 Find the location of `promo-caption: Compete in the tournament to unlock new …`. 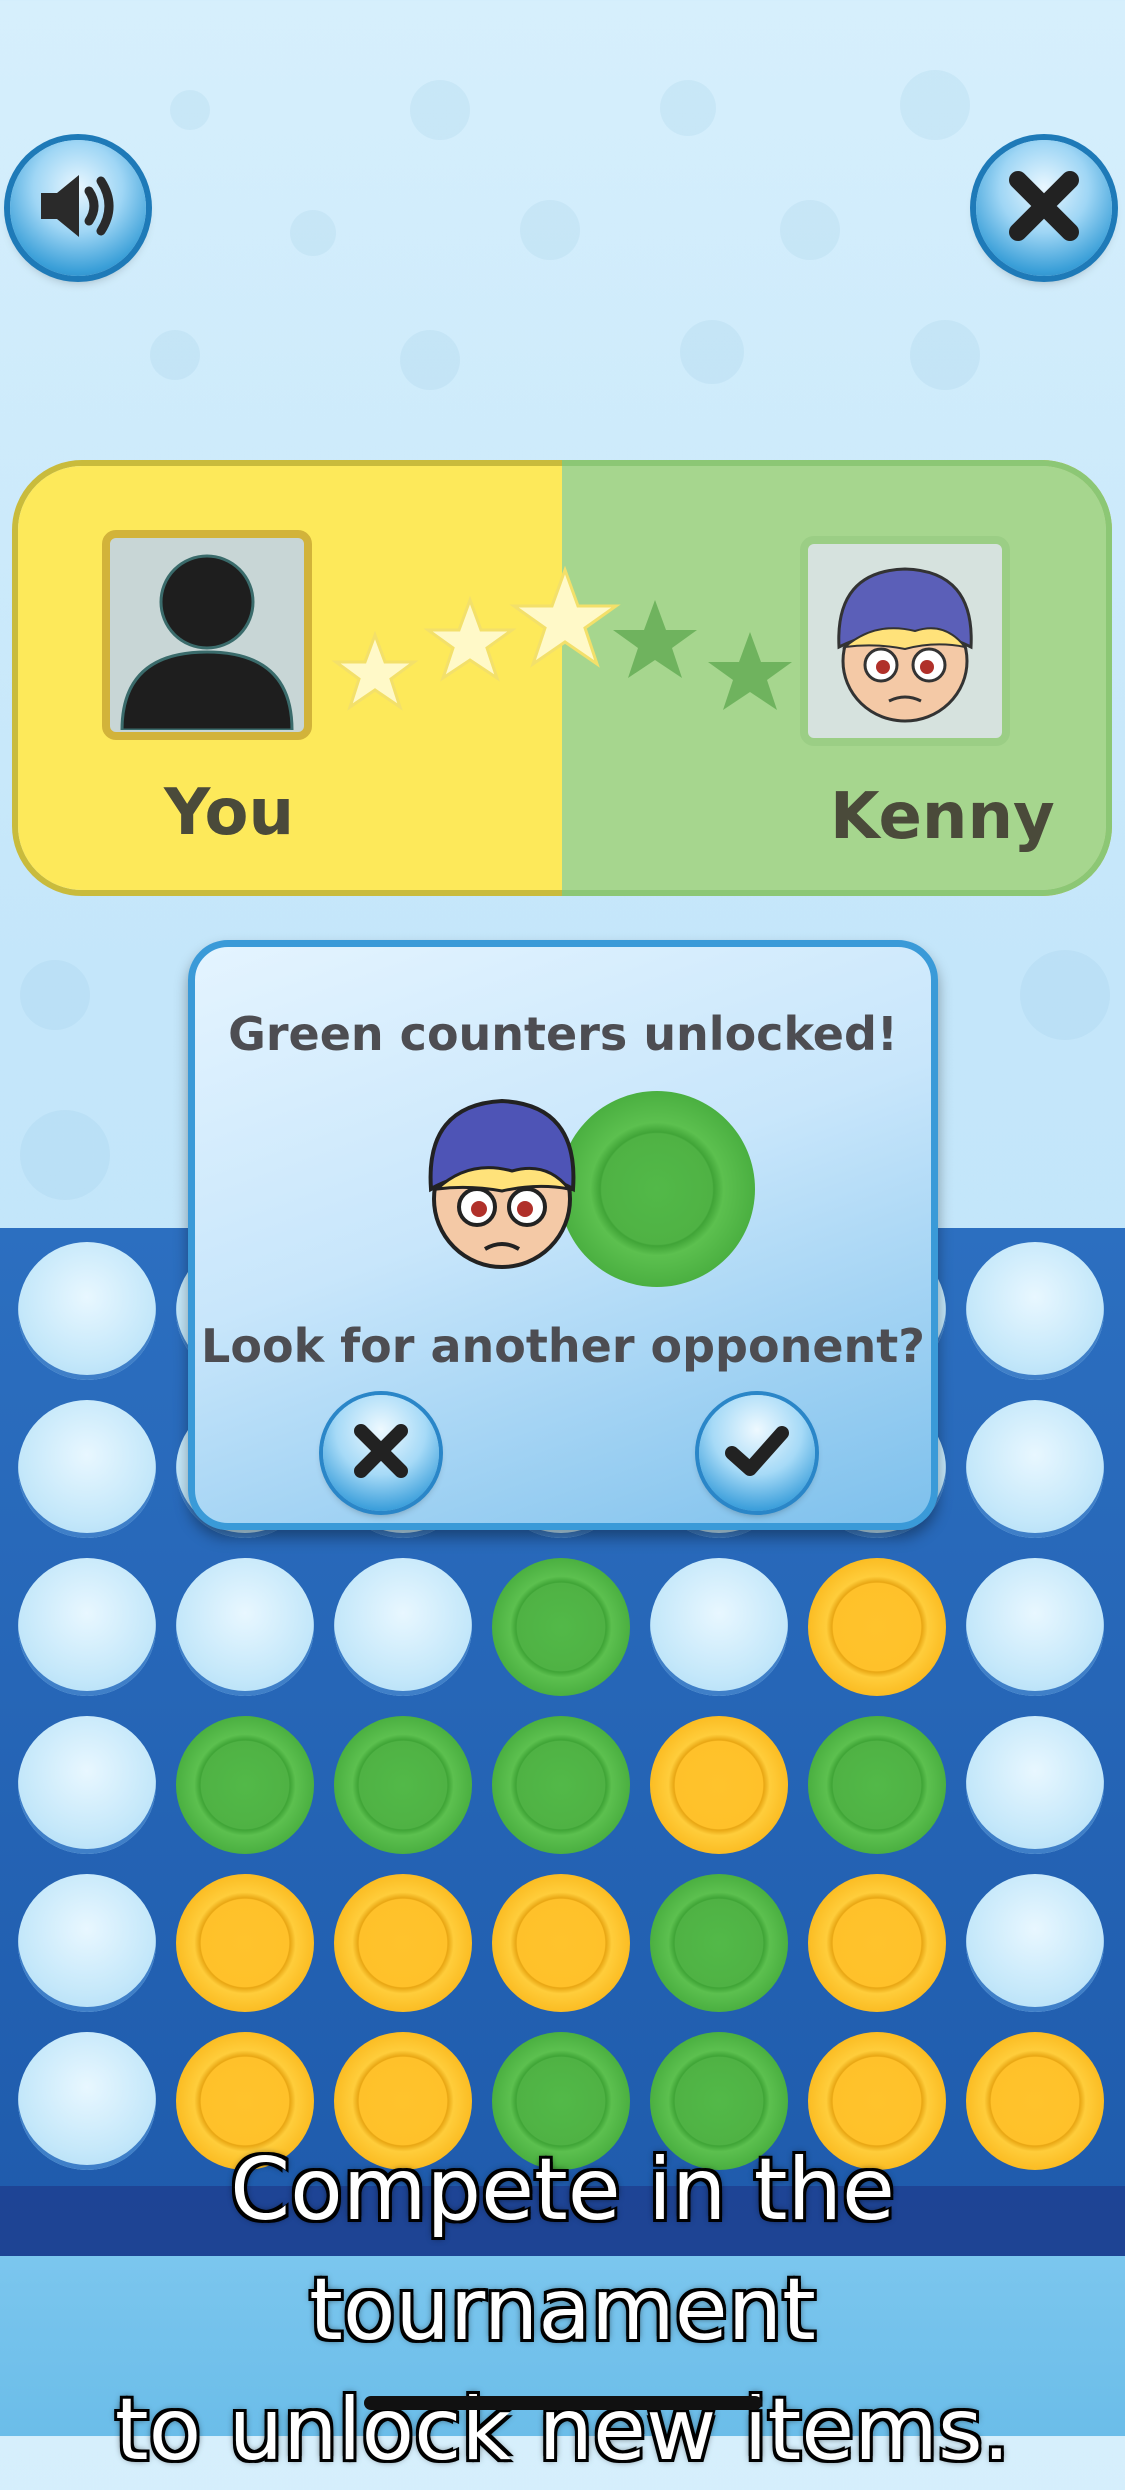

promo-caption: Compete in the tournament to unlock new … is located at coordinates (562, 2310).